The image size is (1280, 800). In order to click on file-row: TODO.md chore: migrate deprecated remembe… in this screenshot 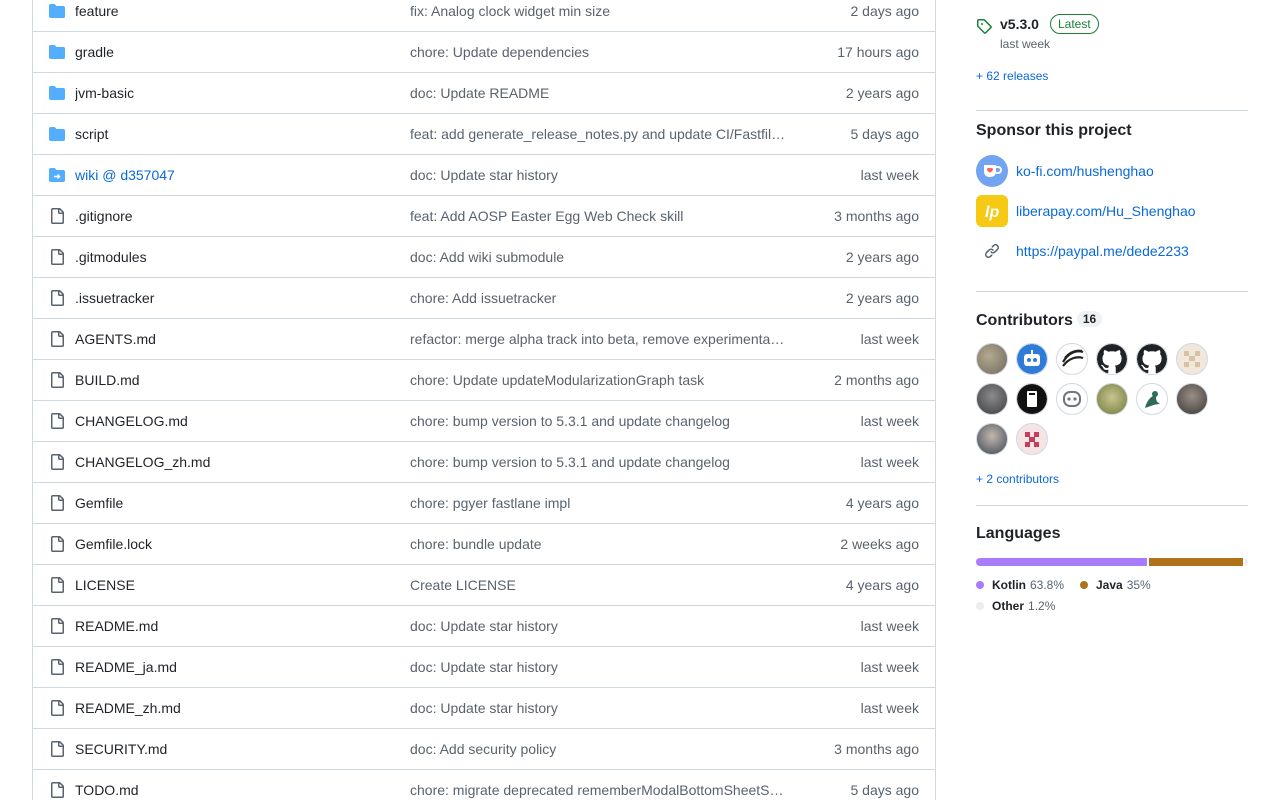, I will do `click(484, 784)`.